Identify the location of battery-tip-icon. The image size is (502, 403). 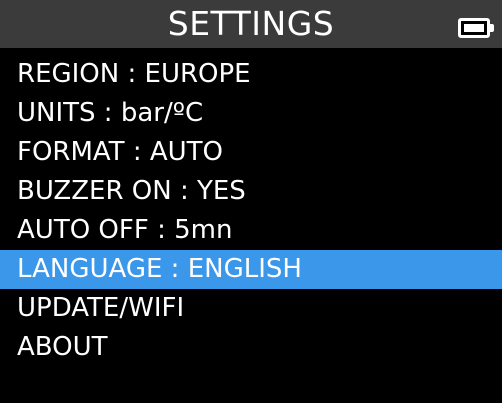
(492, 28).